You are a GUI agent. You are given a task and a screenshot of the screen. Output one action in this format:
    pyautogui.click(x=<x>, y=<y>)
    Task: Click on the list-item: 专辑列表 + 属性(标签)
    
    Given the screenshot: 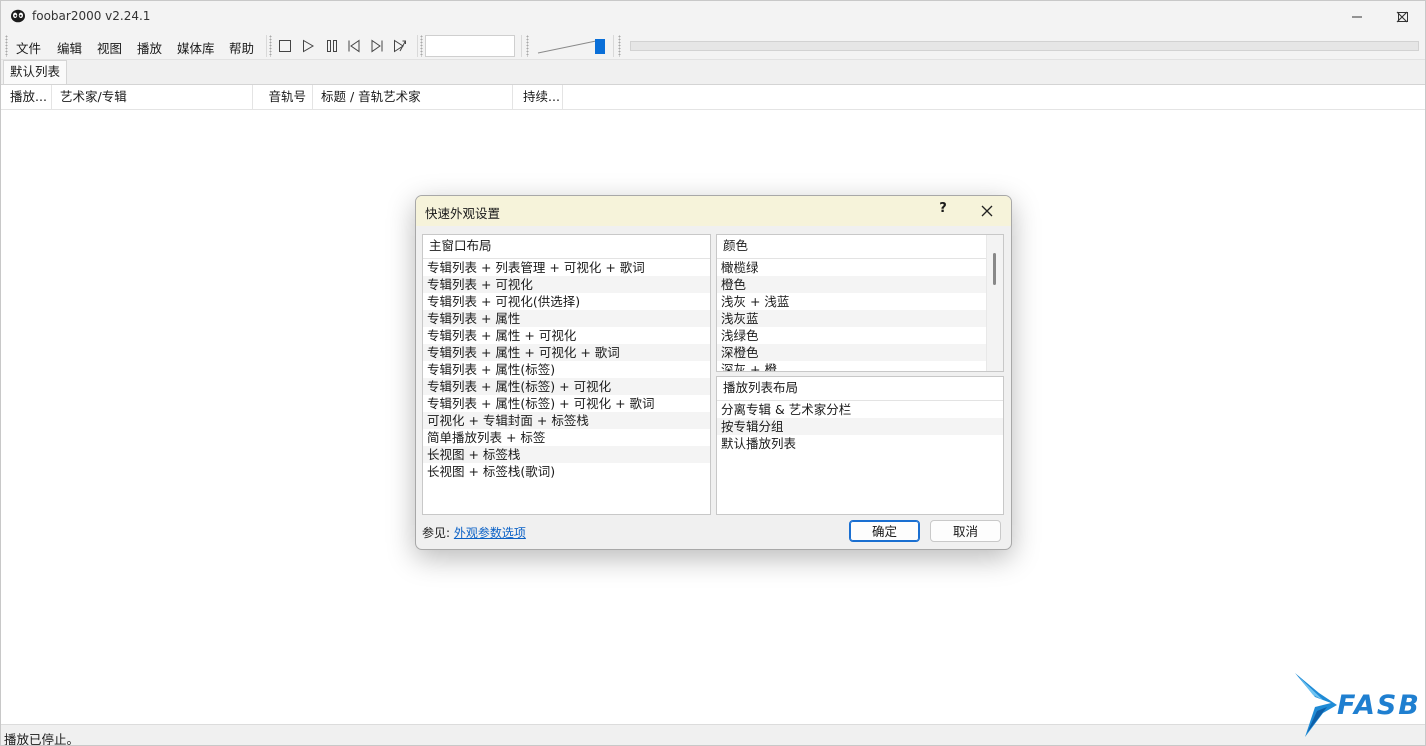 What is the action you would take?
    pyautogui.click(x=566, y=369)
    